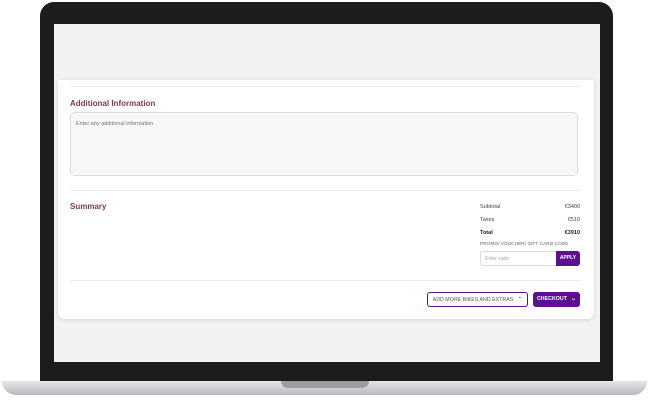 The width and height of the screenshot is (649, 401). I want to click on summary-title: Summary, so click(88, 206).